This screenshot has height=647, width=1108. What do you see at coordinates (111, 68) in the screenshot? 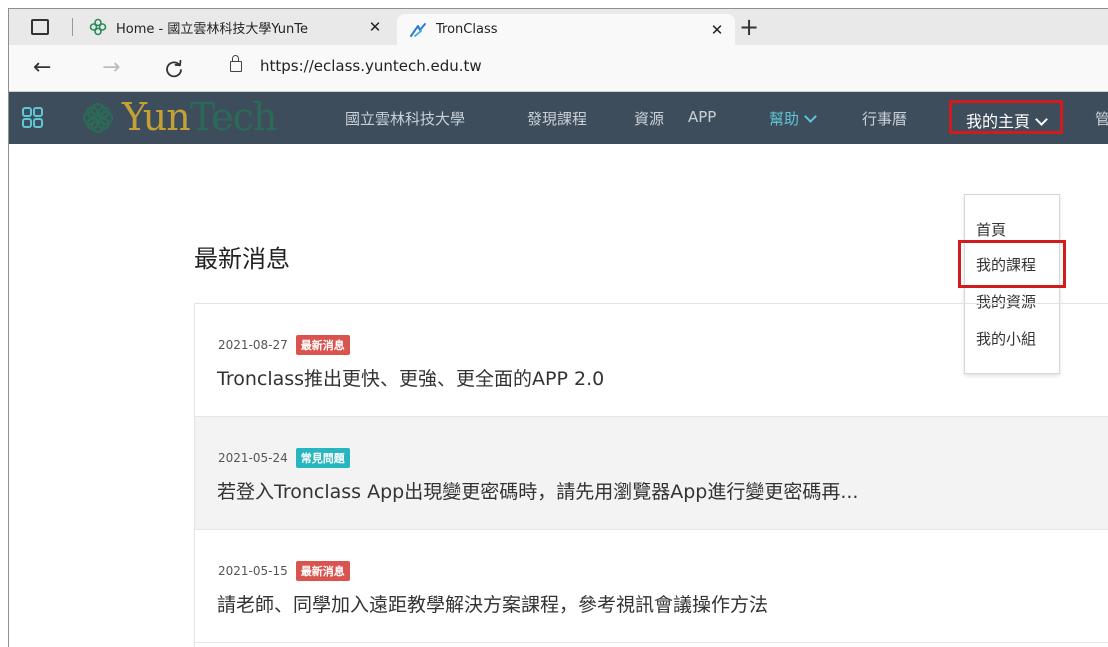
I see `forward-icon: →` at bounding box center [111, 68].